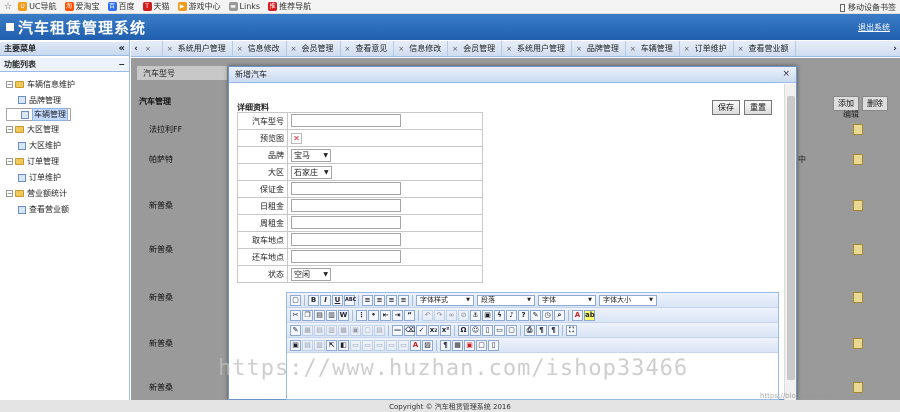  Describe the element at coordinates (346, 222) in the screenshot. I see `weekly-rent-input` at that location.